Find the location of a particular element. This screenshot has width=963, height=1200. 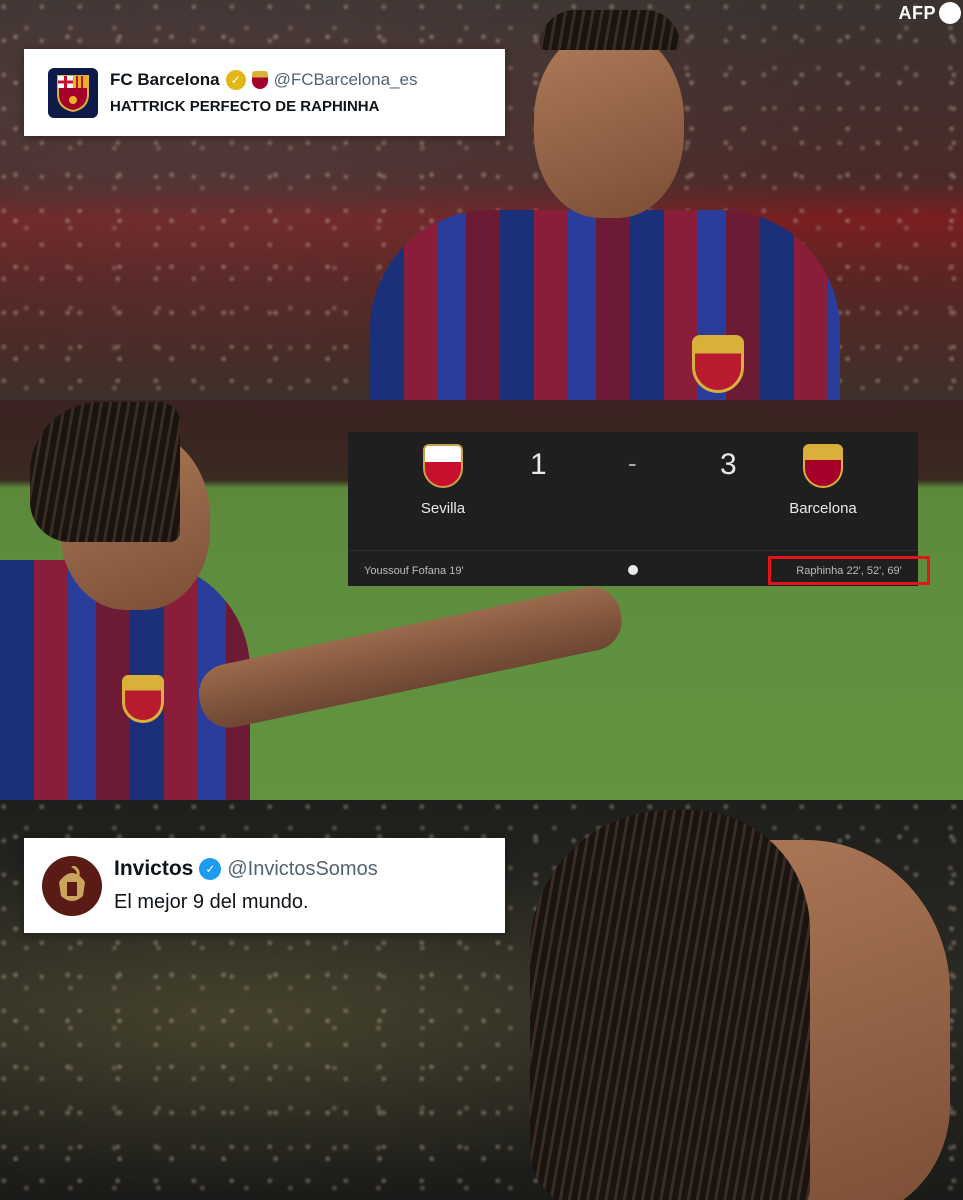

afp-logo: AFP is located at coordinates (929, 13).